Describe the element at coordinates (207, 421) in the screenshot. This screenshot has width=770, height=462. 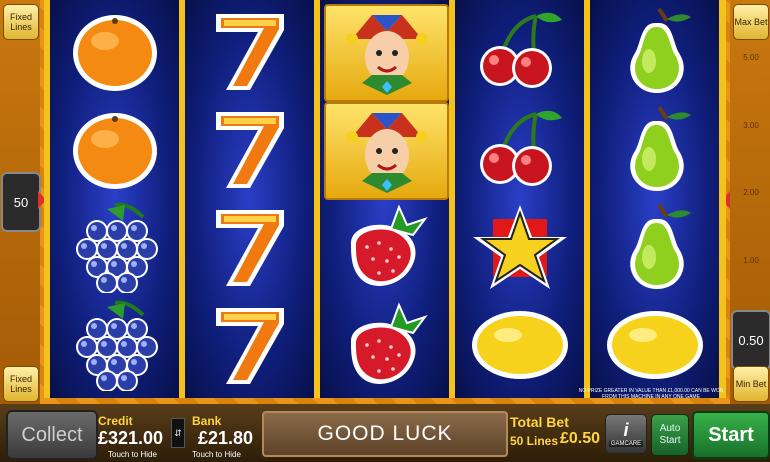
I see `bank-label: Bank` at that location.